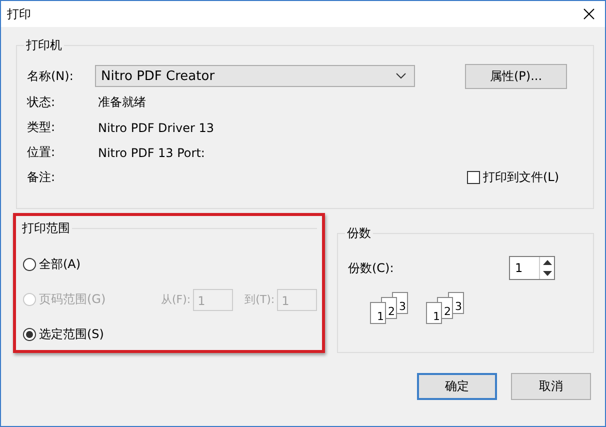 The width and height of the screenshot is (606, 427). I want to click on dialog-button: 取消, so click(551, 386).